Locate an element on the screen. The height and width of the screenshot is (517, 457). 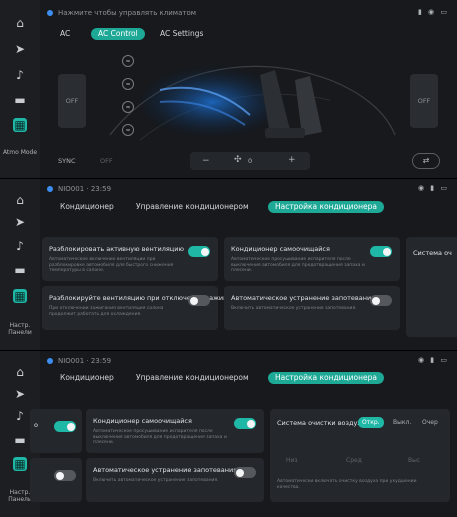
right-temperature-value: OFF is located at coordinates (424, 101).